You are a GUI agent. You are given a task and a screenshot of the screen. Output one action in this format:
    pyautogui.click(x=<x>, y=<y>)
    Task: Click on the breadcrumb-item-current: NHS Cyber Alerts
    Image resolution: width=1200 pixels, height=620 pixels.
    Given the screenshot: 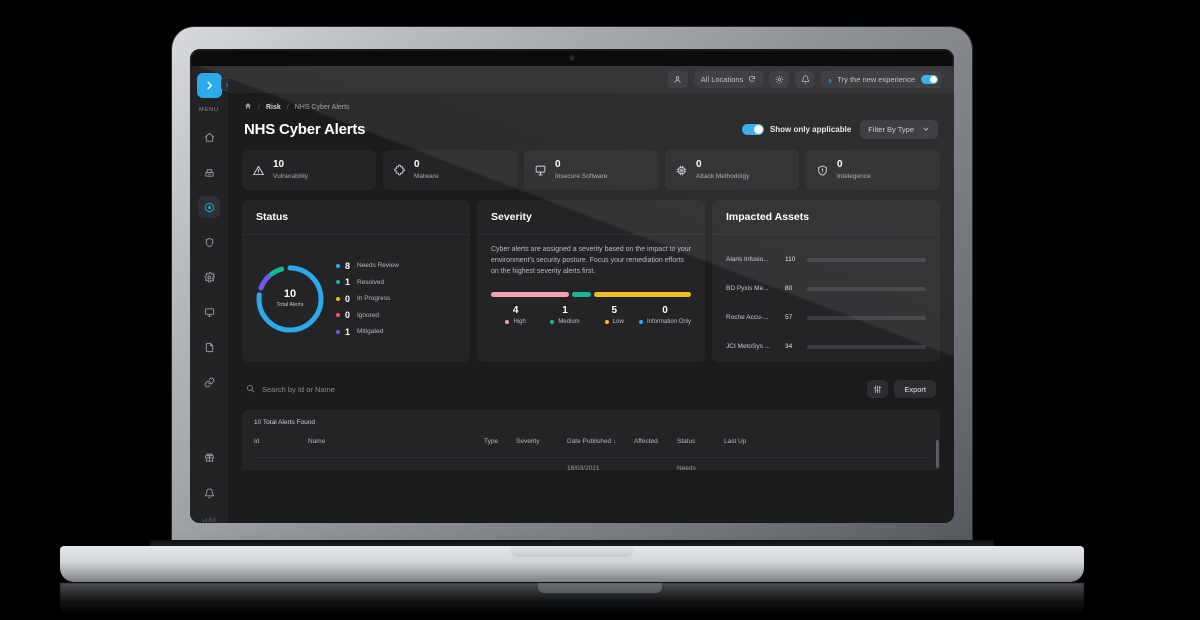 What is the action you would take?
    pyautogui.click(x=322, y=107)
    